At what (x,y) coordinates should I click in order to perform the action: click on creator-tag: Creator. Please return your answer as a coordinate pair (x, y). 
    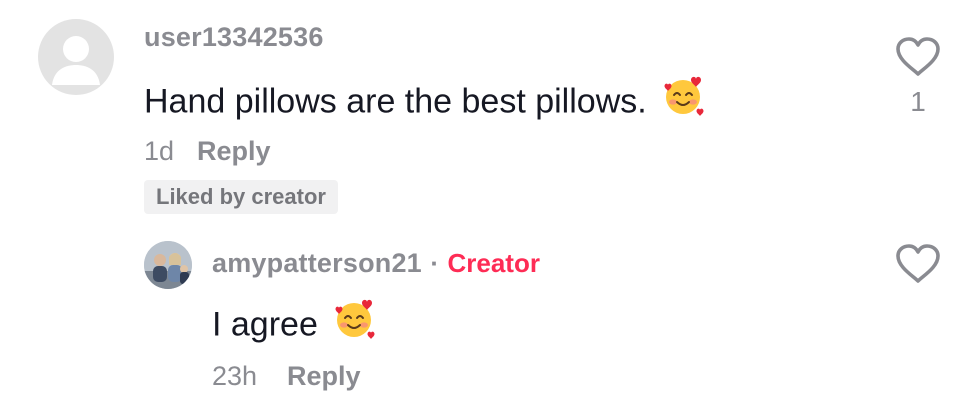
    Looking at the image, I should click on (493, 263).